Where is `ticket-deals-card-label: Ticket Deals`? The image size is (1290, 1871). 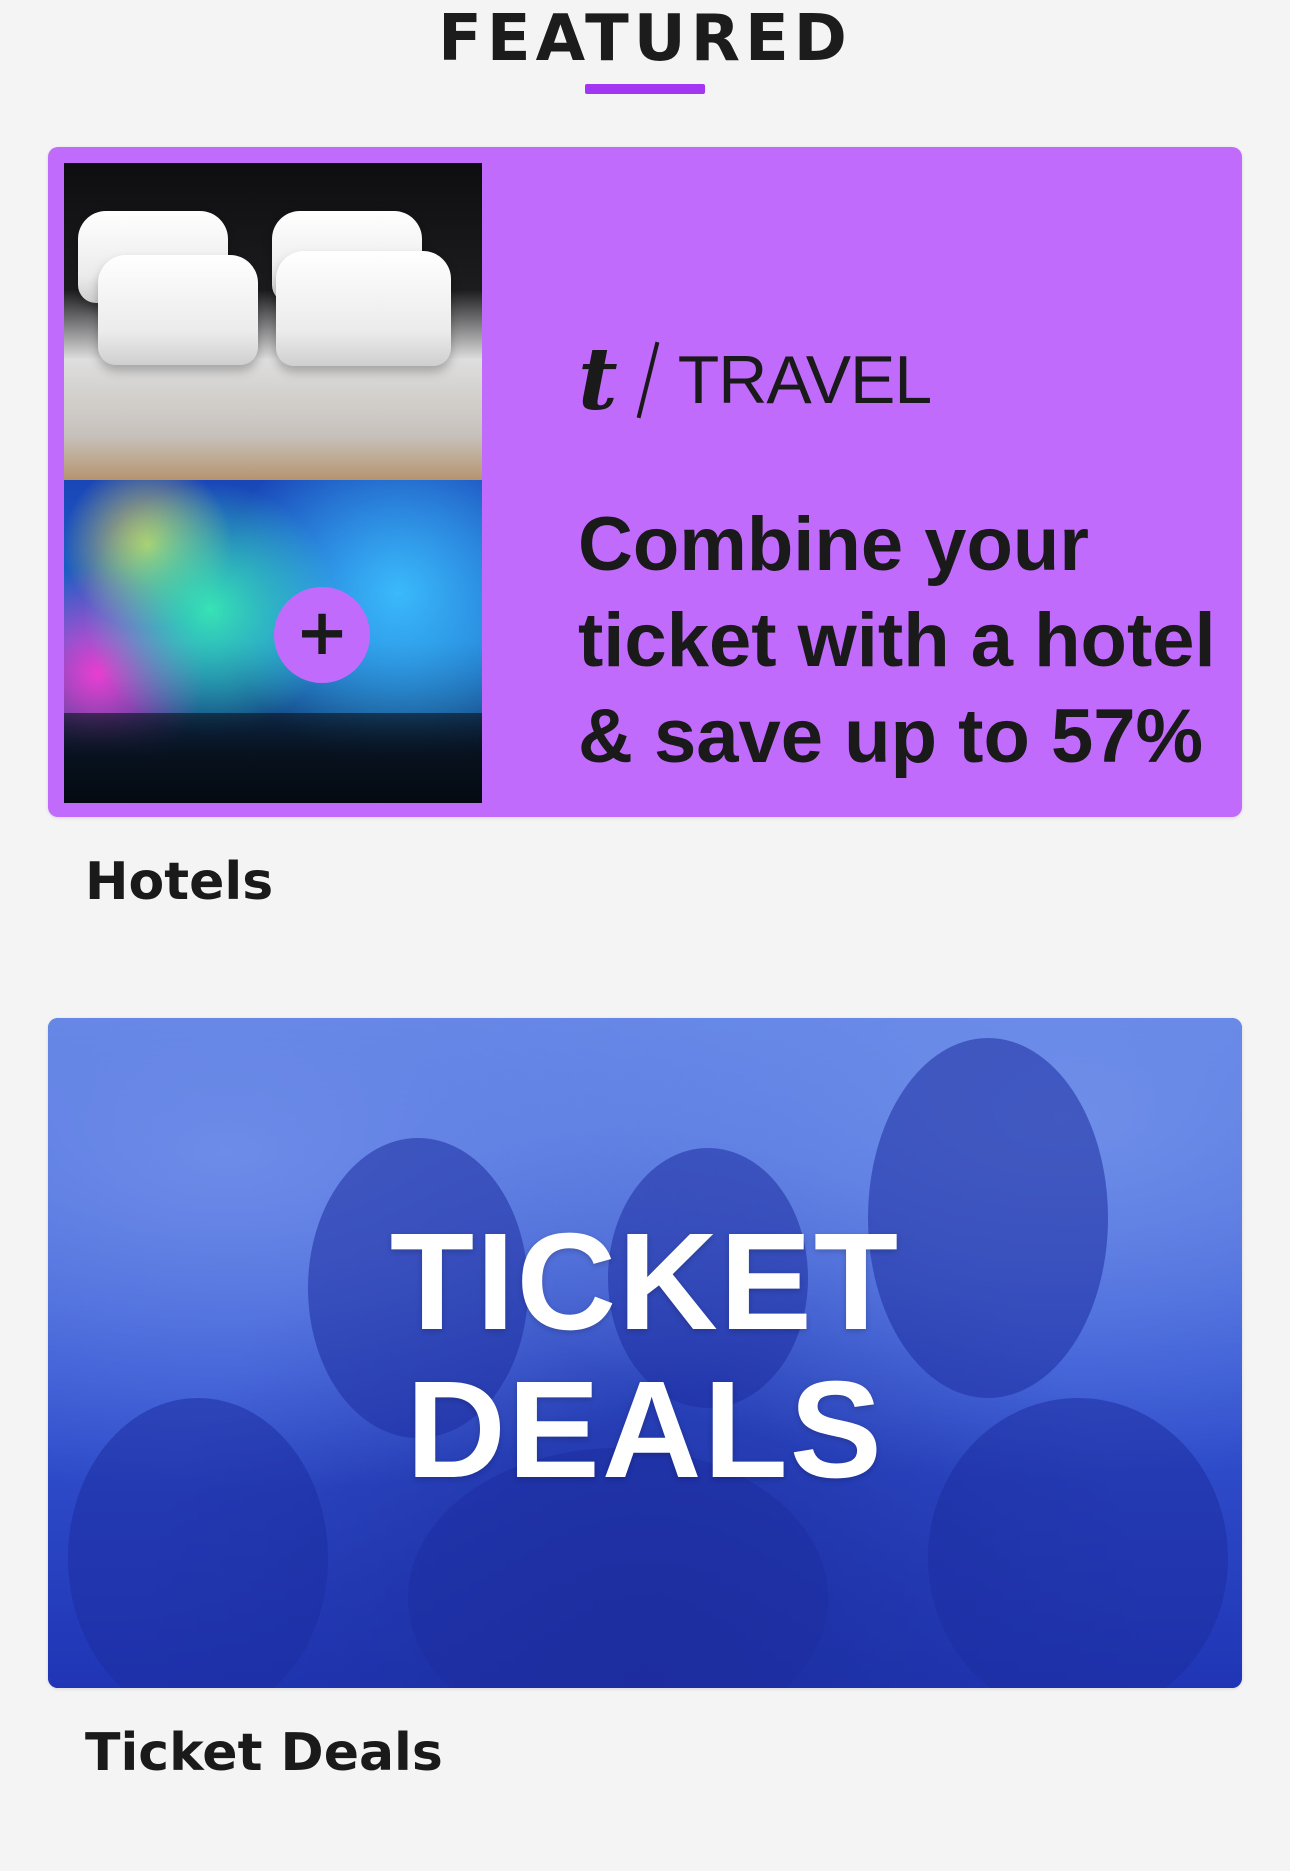 ticket-deals-card-label: Ticket Deals is located at coordinates (264, 1753).